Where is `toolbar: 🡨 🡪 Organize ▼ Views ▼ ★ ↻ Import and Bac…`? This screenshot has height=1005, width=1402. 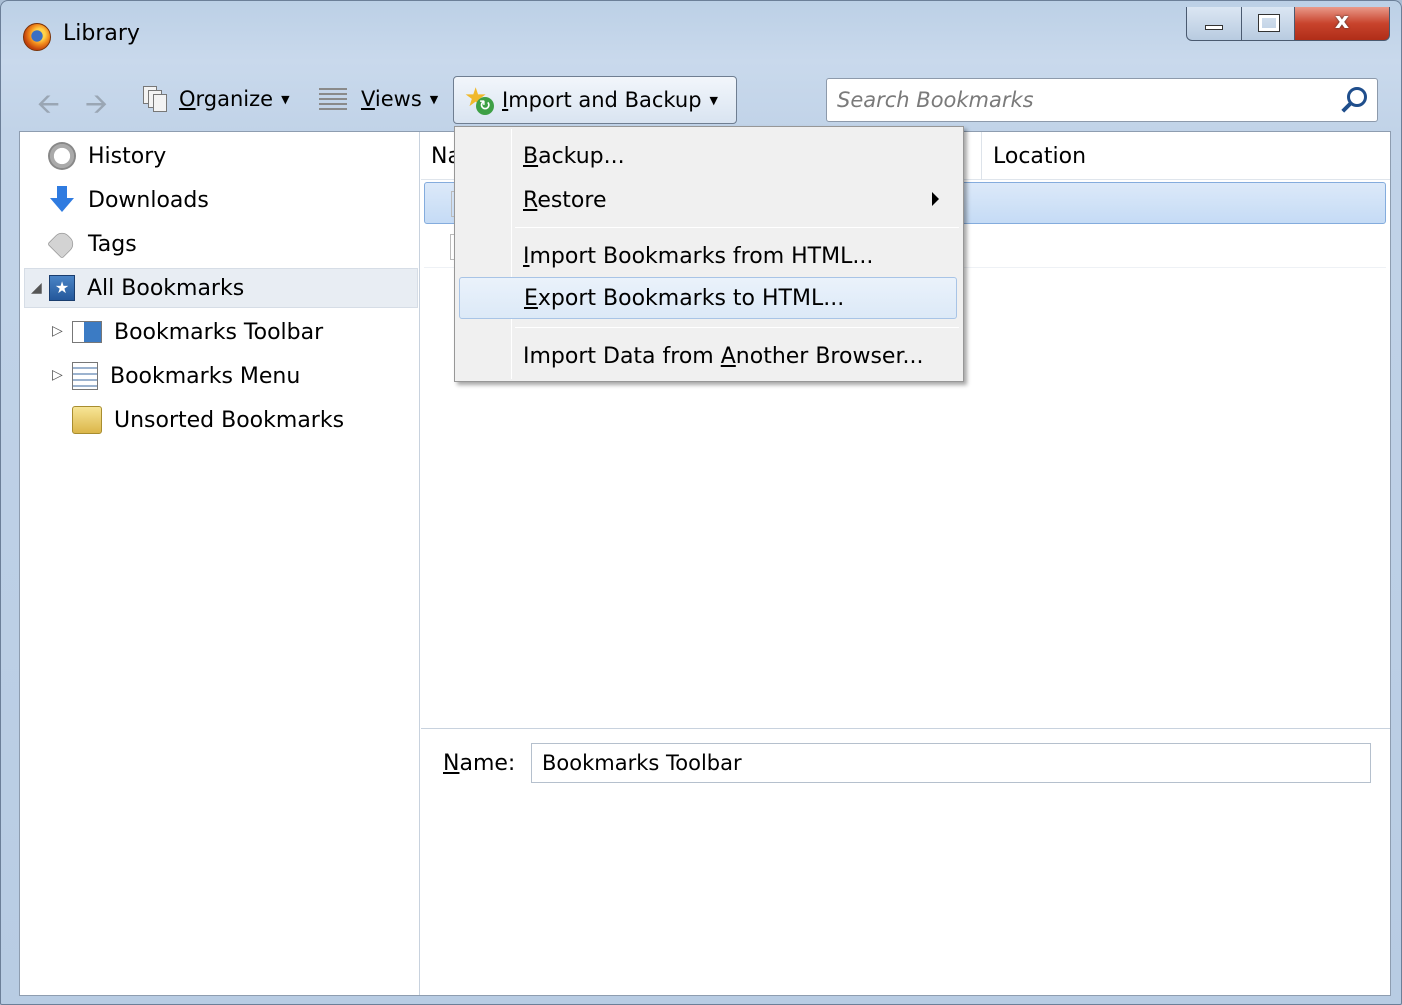
toolbar: 🡨 🡪 Organize ▼ Views ▼ ★ ↻ Import and Bac… is located at coordinates (703, 101).